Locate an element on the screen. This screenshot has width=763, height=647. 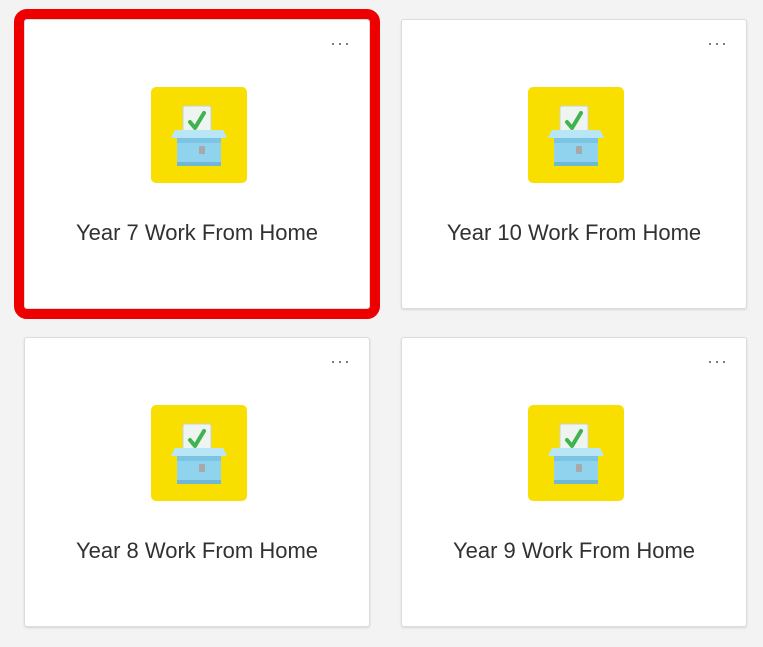
form-title: Year 10 Work From Home is located at coordinates (574, 232).